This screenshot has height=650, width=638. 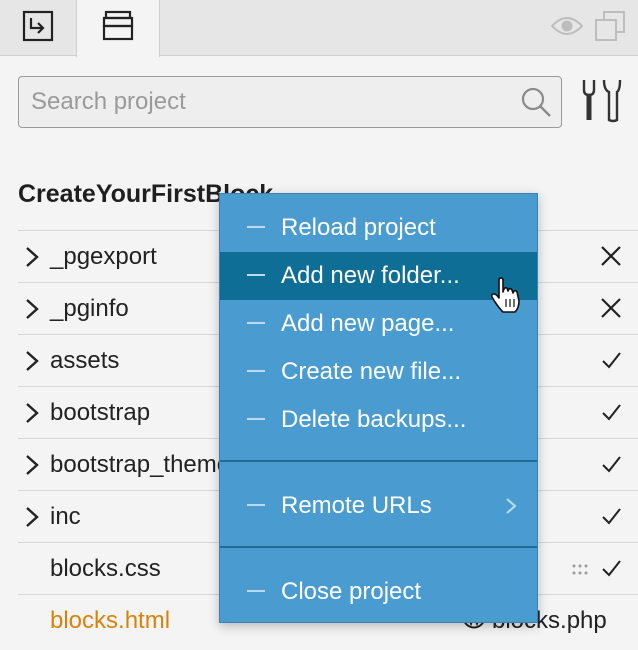 I want to click on menu-item-label: Reload project, so click(x=358, y=227).